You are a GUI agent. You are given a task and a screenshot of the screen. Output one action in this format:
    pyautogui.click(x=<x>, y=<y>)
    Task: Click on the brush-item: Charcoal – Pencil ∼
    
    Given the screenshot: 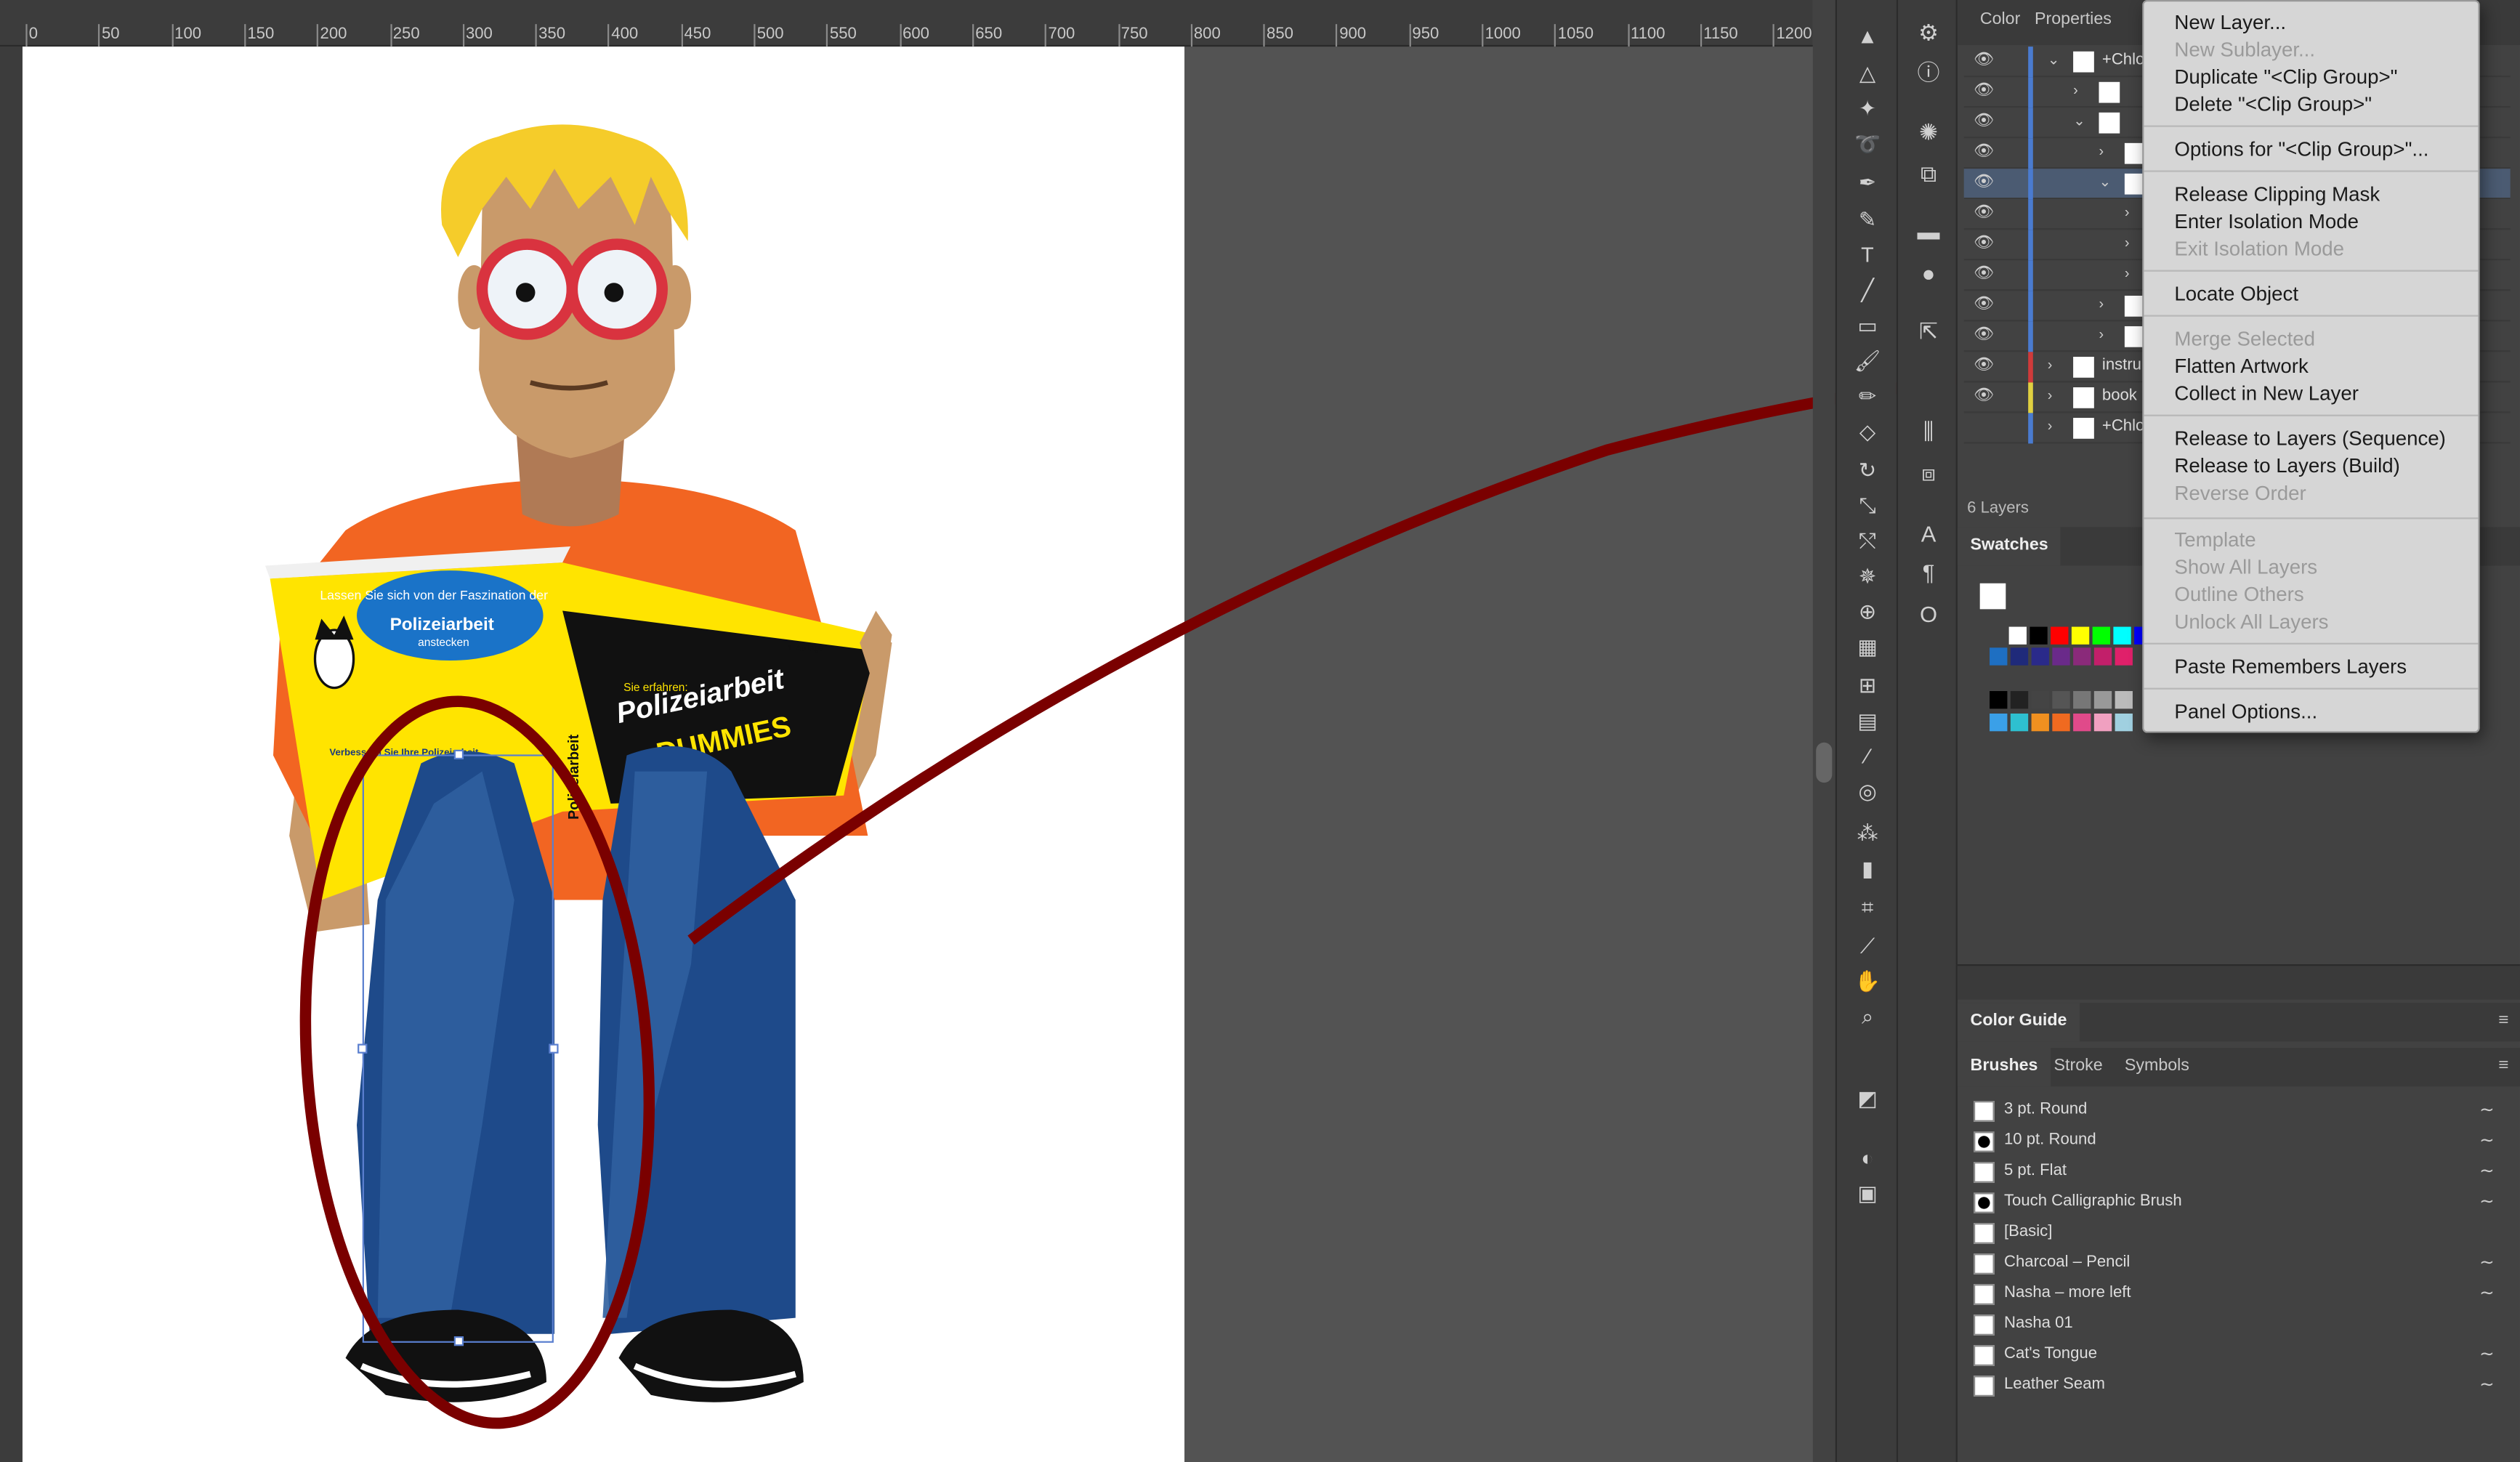 What is the action you would take?
    pyautogui.click(x=2237, y=1263)
    